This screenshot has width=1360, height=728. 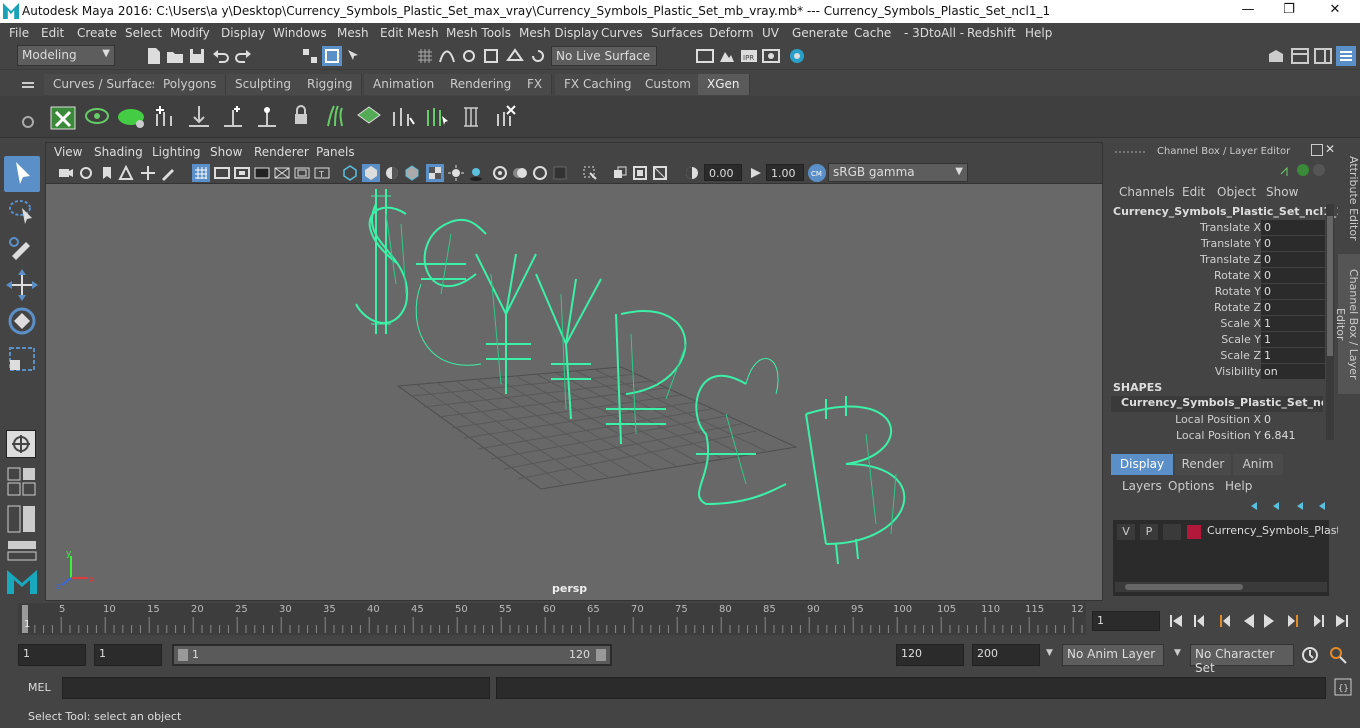 What do you see at coordinates (264, 84) in the screenshot?
I see `shelf-tab-sculpting: Sculpting` at bounding box center [264, 84].